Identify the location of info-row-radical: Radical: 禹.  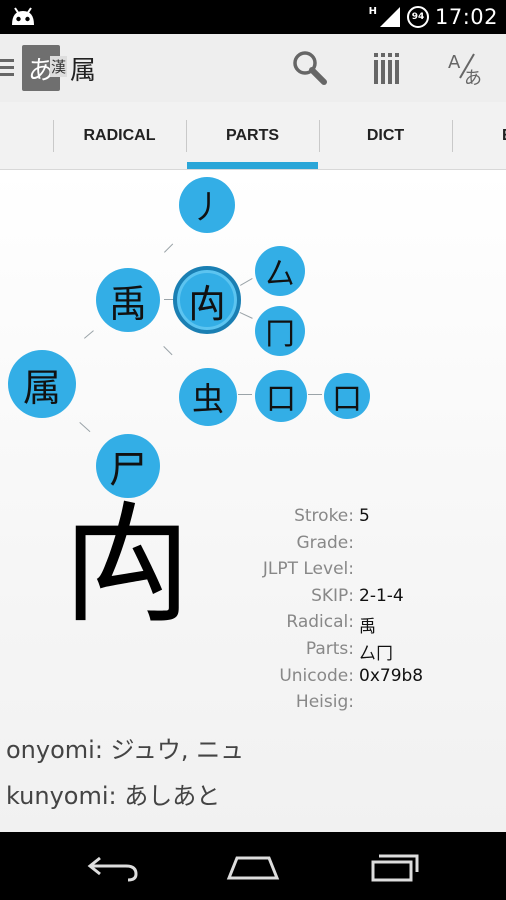
(350, 625).